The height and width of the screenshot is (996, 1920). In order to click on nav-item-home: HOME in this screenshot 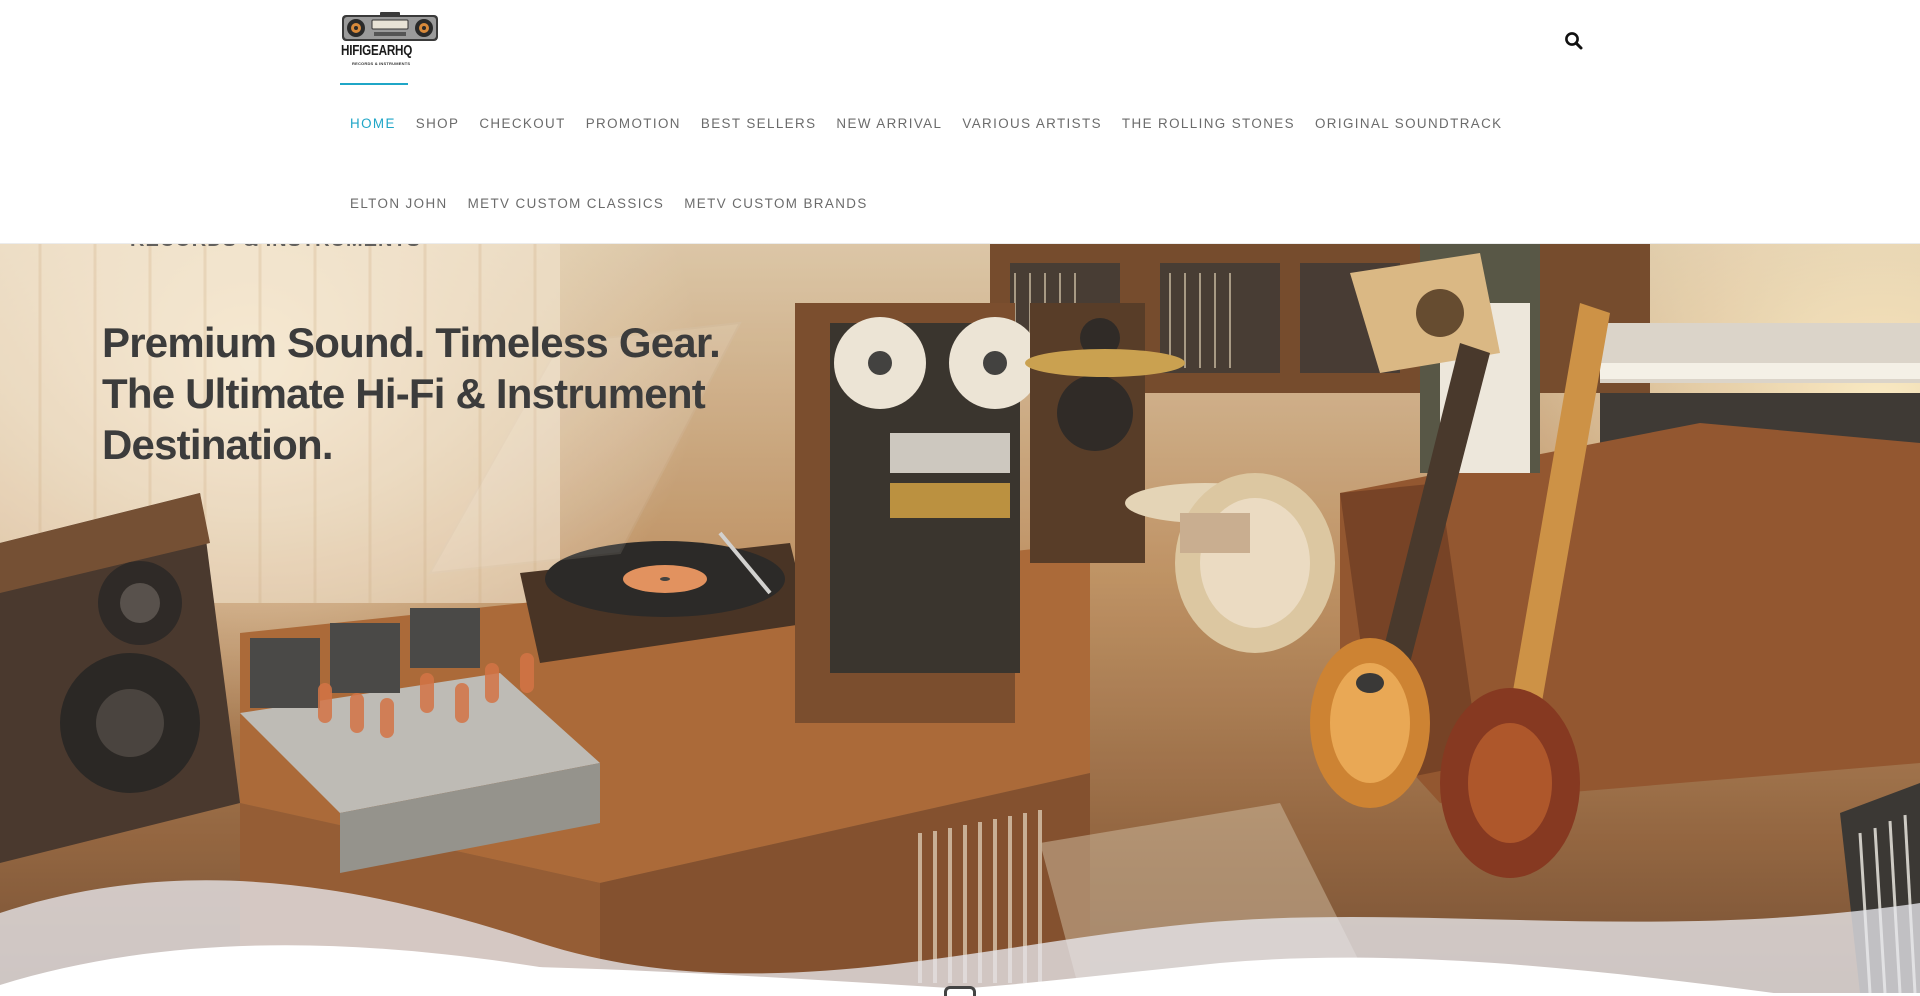, I will do `click(374, 123)`.